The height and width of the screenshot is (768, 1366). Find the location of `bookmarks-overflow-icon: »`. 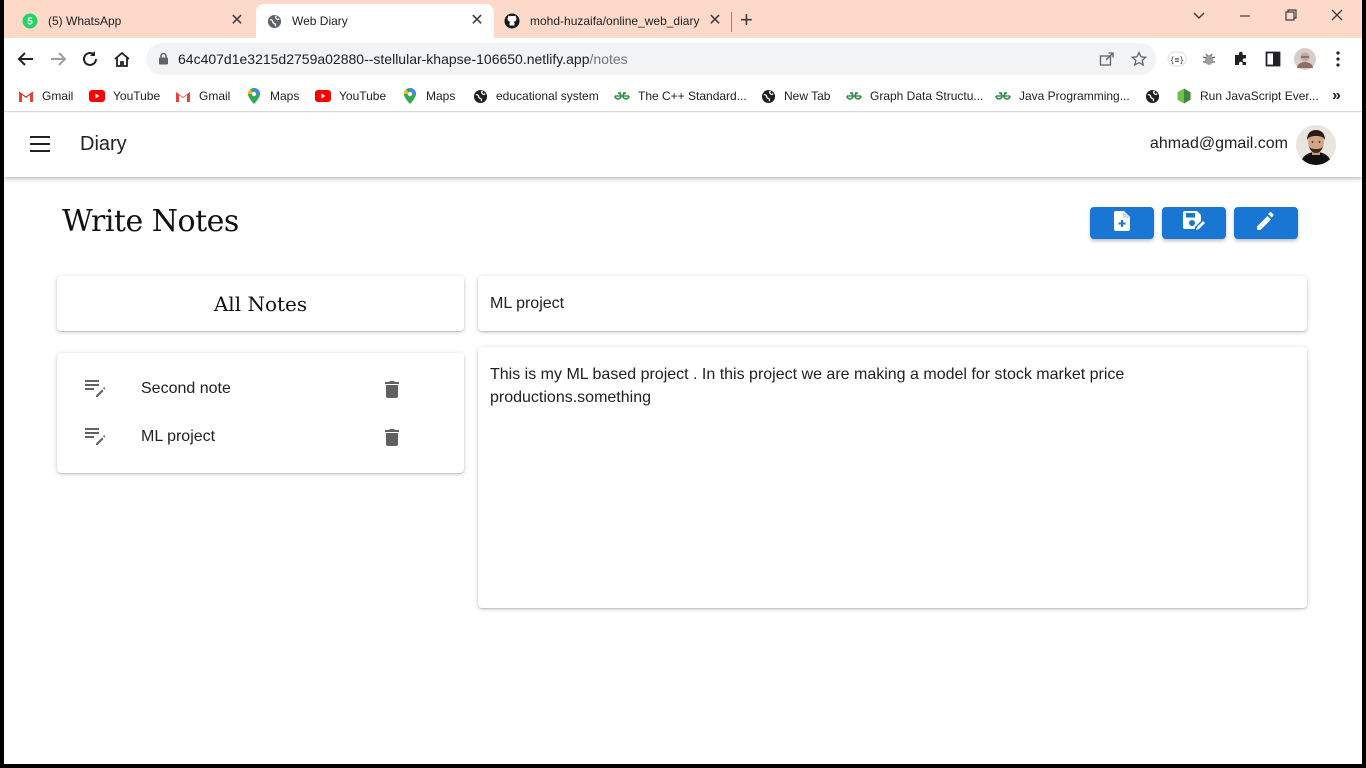

bookmarks-overflow-icon: » is located at coordinates (1336, 96).